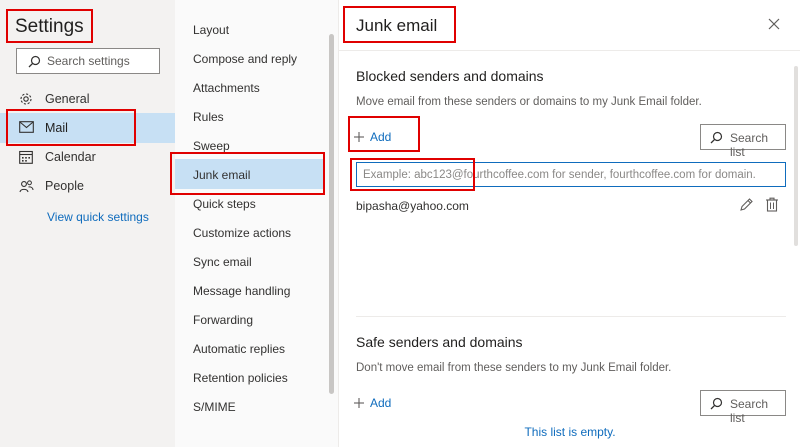 The image size is (800, 447). What do you see at coordinates (26, 128) in the screenshot?
I see `mail-icon` at bounding box center [26, 128].